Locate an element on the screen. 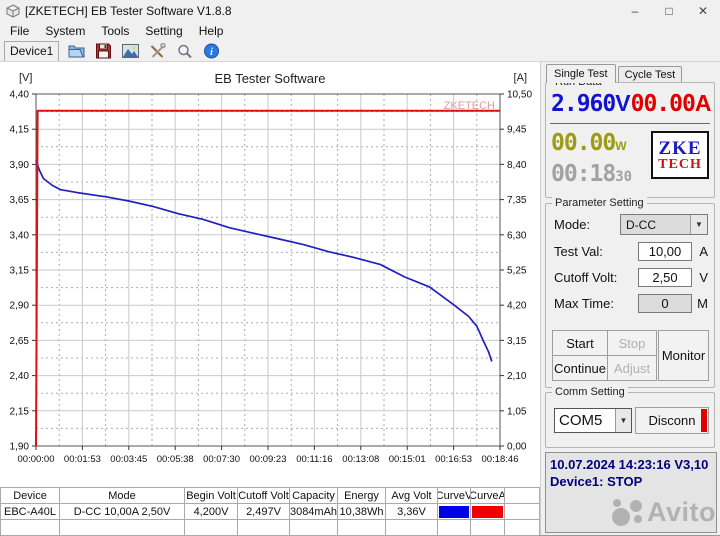 This screenshot has height=536, width=720. right-axis-tick-label: 3,15 is located at coordinates (517, 341).